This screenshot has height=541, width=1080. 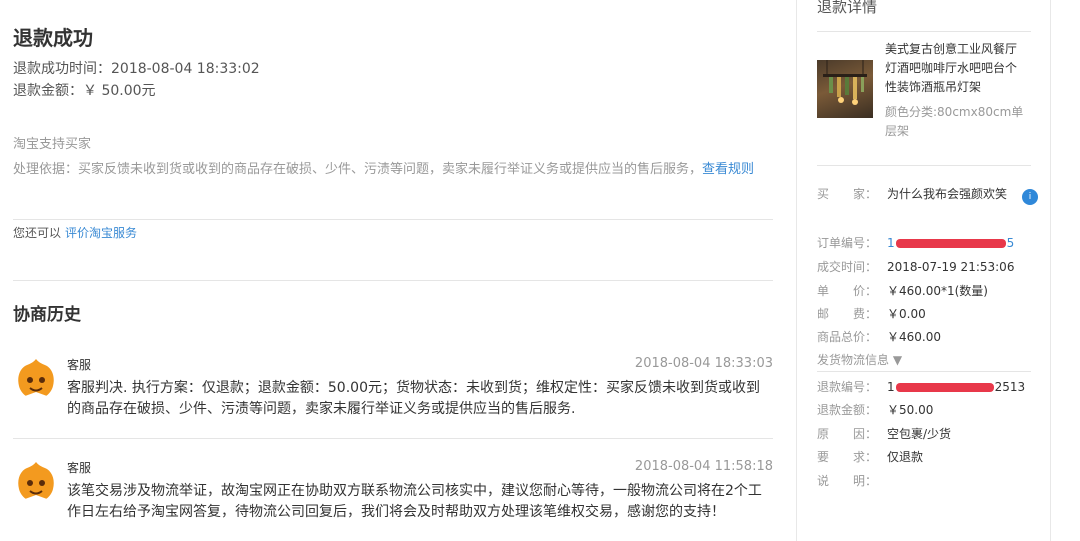 I want to click on product-image, so click(x=845, y=89).